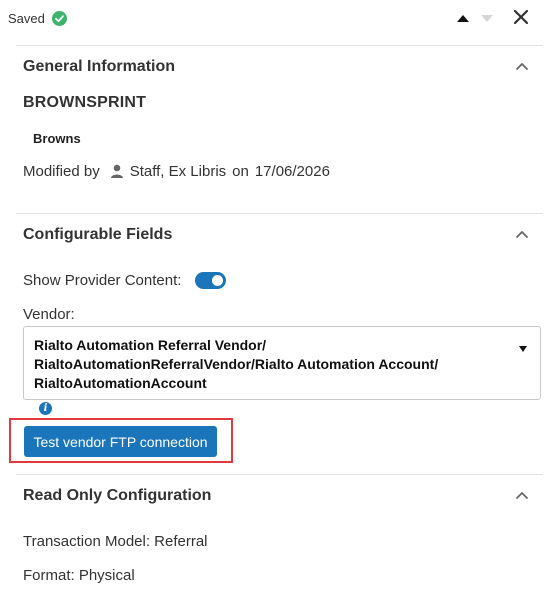 The height and width of the screenshot is (609, 555). What do you see at coordinates (240, 171) in the screenshot?
I see `on-label: on` at bounding box center [240, 171].